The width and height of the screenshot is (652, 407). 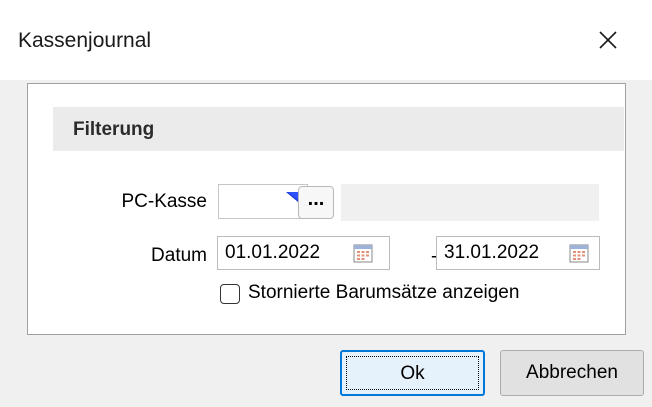 I want to click on show-cancelled-checkbox, so click(x=230, y=294).